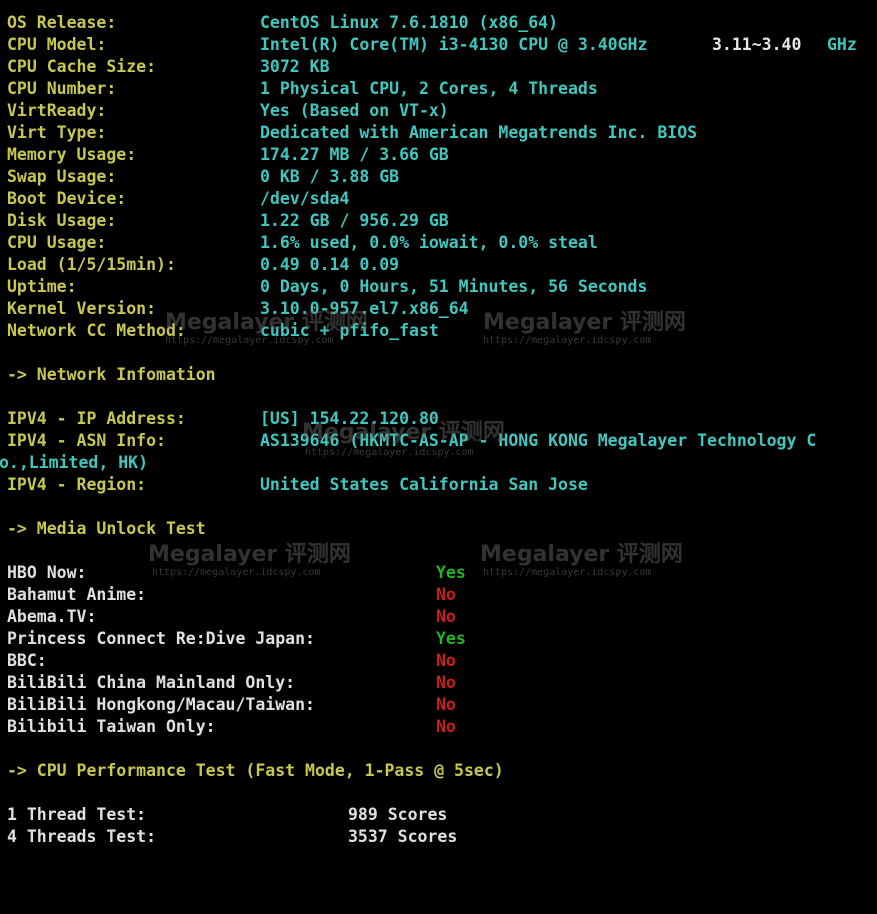 The image size is (877, 914). I want to click on info-value: 0 Days, 0 Hours, 51 Minutes, 56 Seconds, so click(454, 286).